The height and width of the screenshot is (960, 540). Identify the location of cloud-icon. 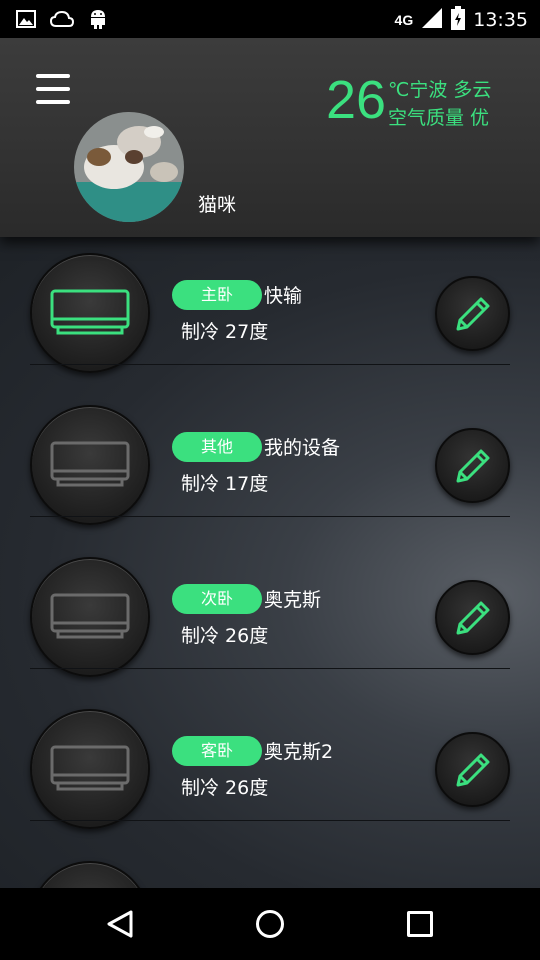
(62, 21).